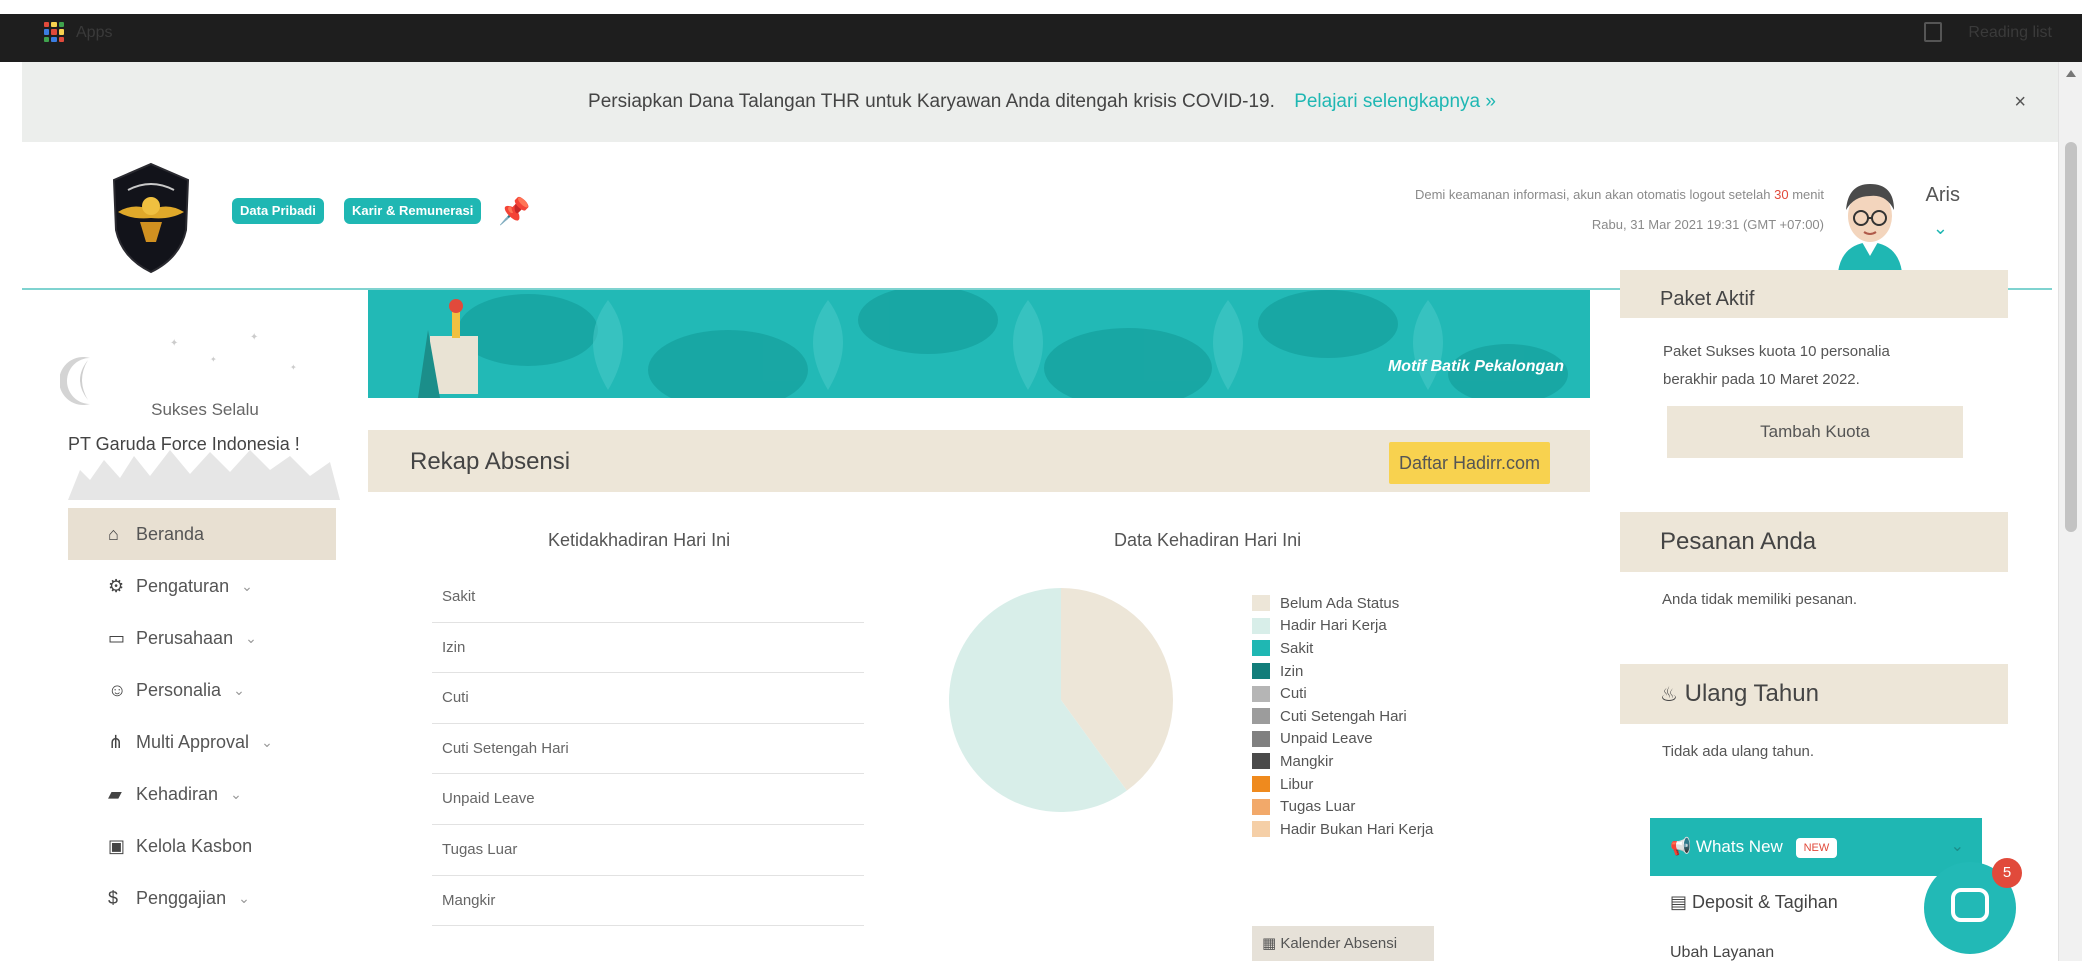  I want to click on legend-label: Belum Ada Status, so click(1340, 603).